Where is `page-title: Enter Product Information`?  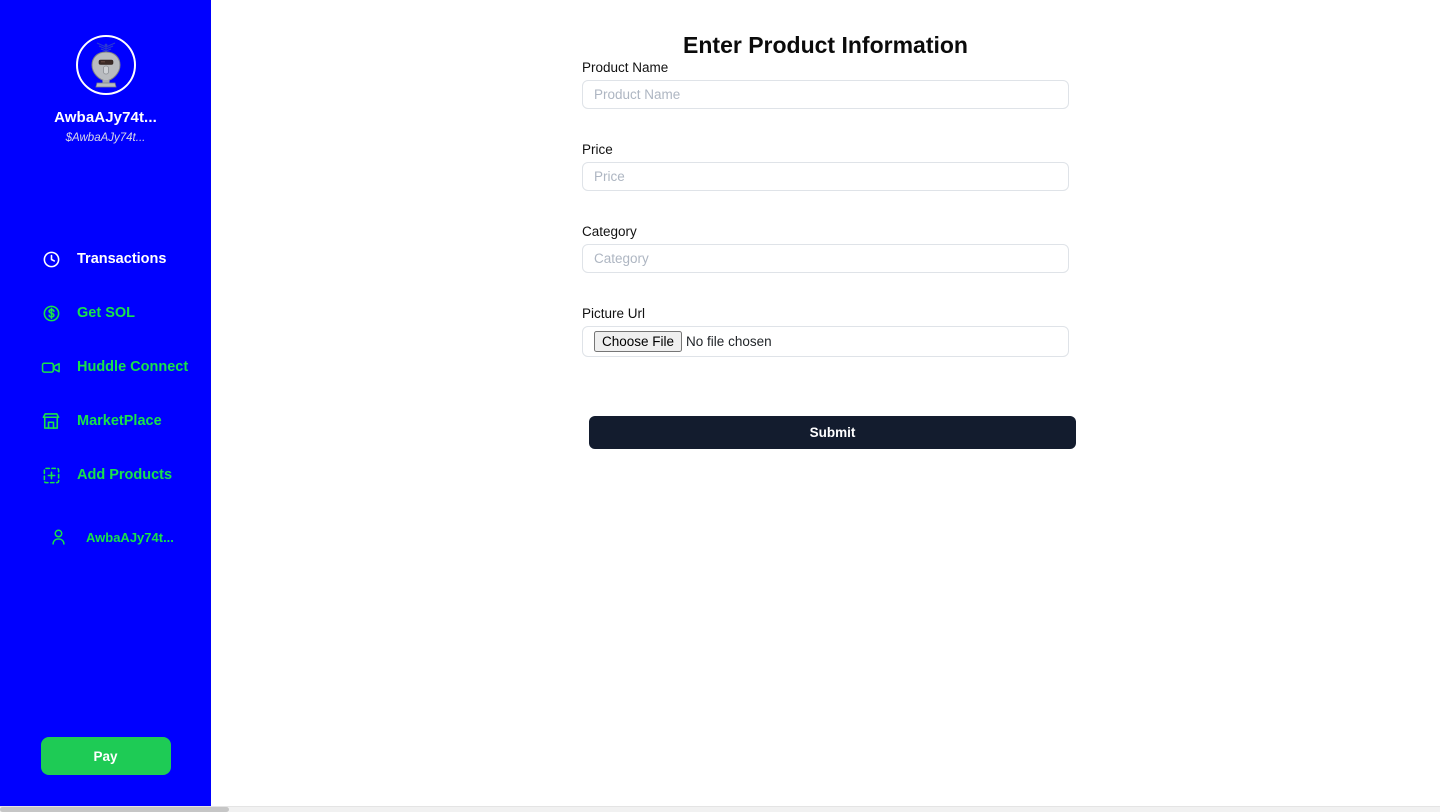
page-title: Enter Product Information is located at coordinates (825, 45).